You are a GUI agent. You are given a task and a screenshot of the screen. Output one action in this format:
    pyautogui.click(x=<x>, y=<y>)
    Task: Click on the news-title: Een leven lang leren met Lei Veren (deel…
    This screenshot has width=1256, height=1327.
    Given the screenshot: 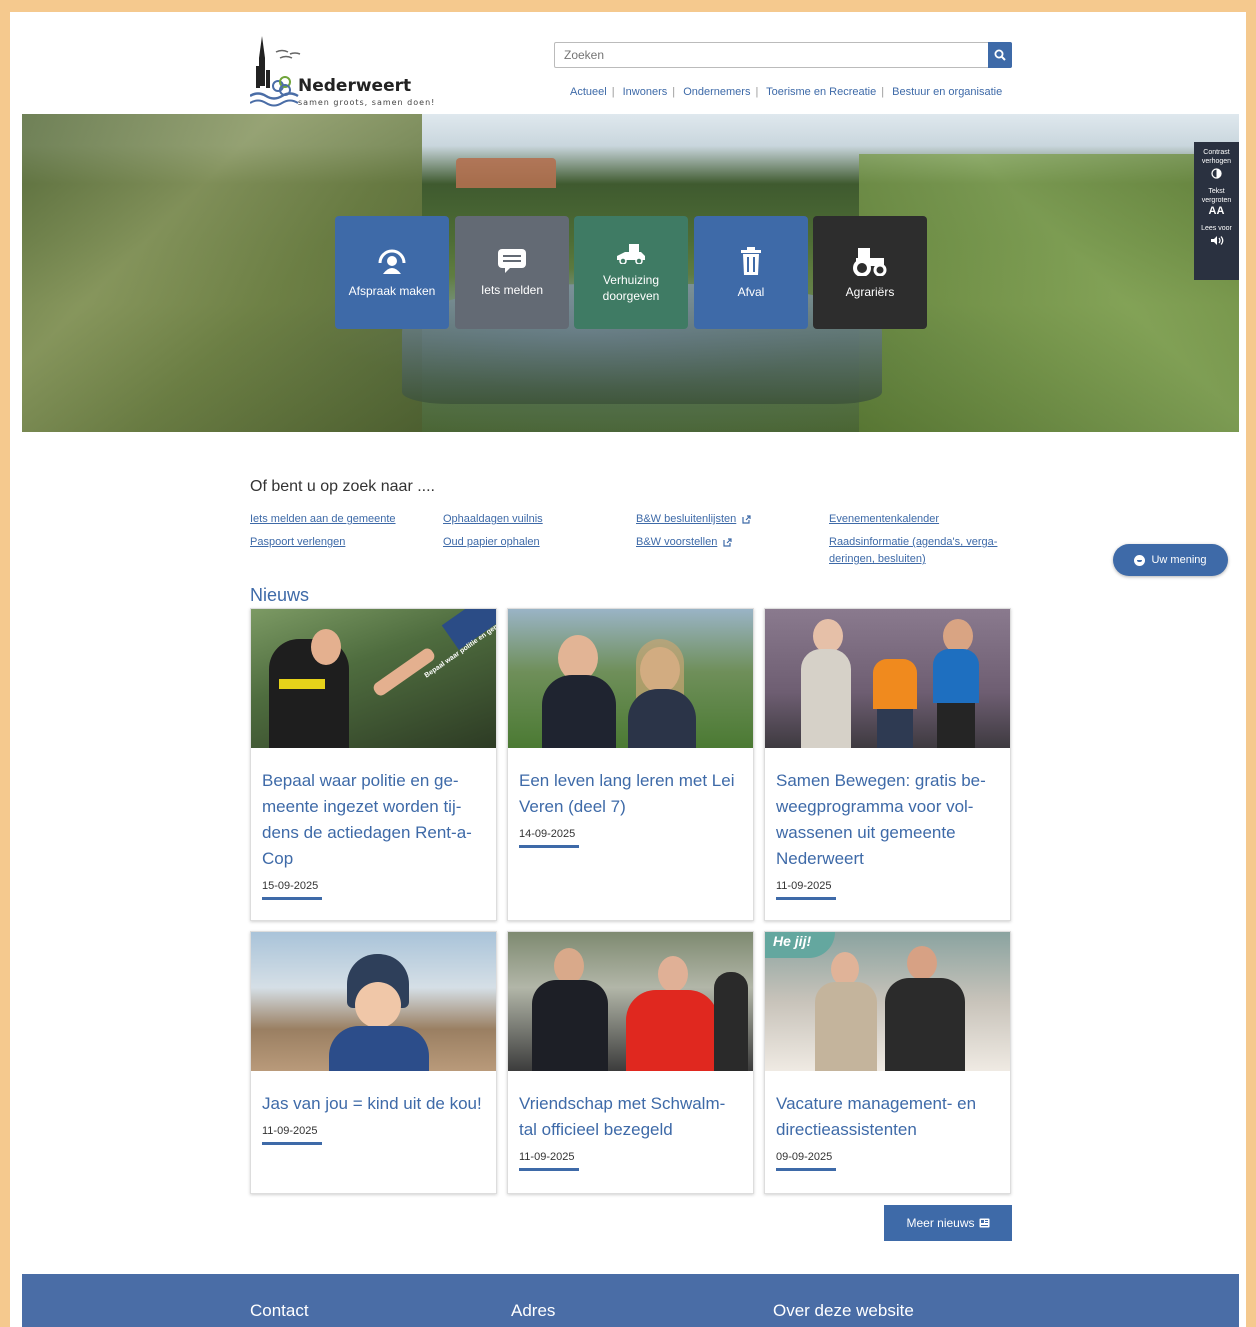 What is the action you would take?
    pyautogui.click(x=627, y=793)
    